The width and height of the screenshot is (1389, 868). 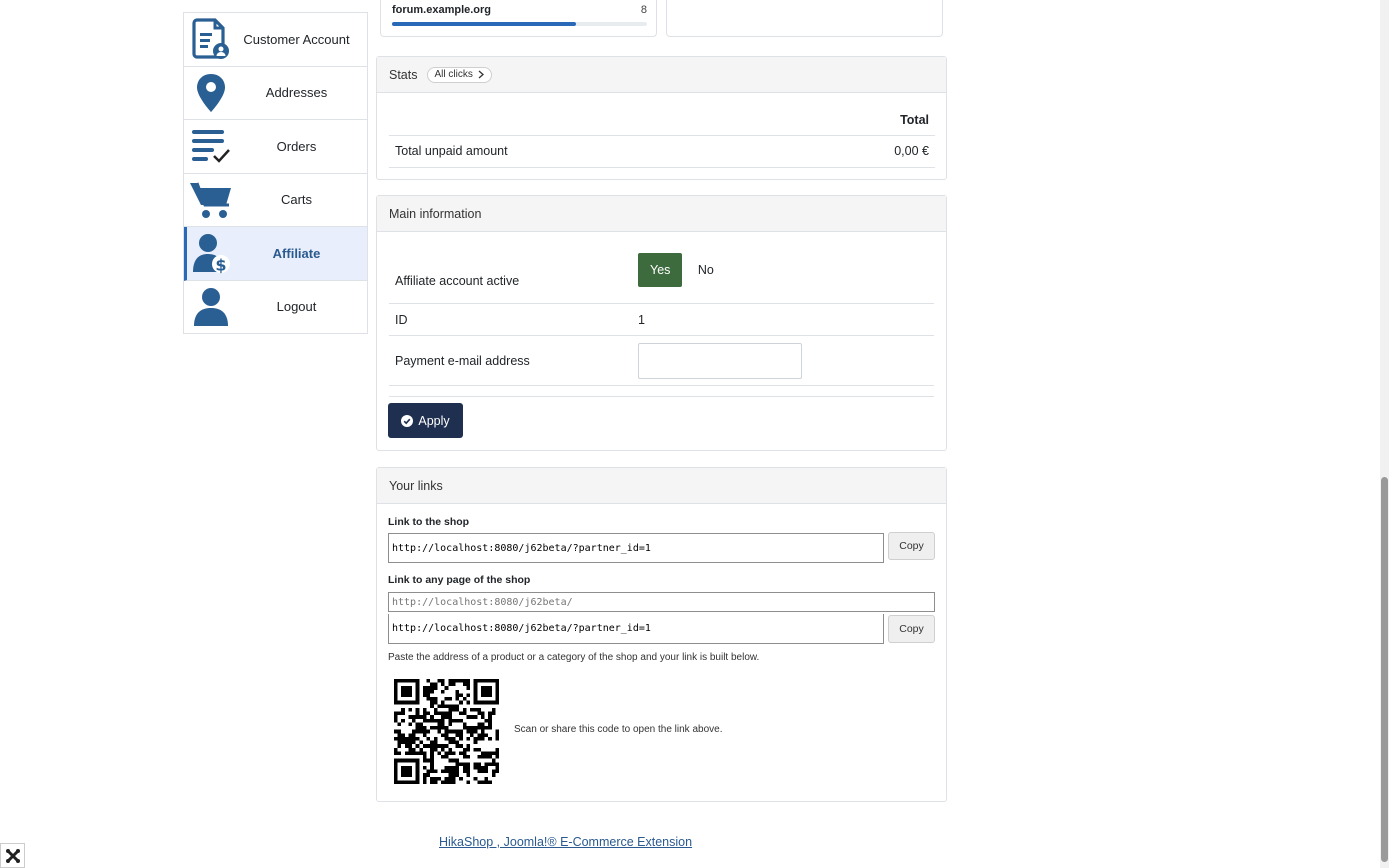 What do you see at coordinates (587, 151) in the screenshot?
I see `unpaid-amount-label: Total unpaid amount` at bounding box center [587, 151].